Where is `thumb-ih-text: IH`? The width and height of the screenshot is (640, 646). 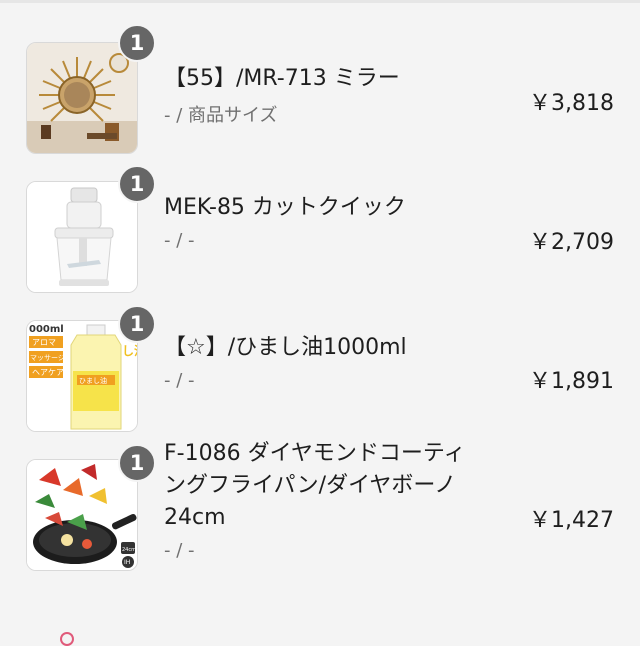 thumb-ih-text: IH is located at coordinates (127, 562).